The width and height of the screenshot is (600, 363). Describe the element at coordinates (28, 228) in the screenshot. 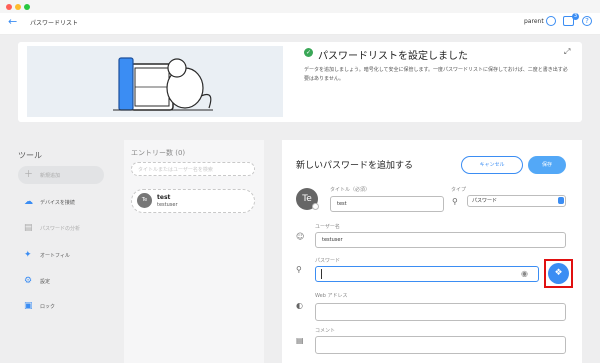

I see `analysis-icon: ▤` at that location.